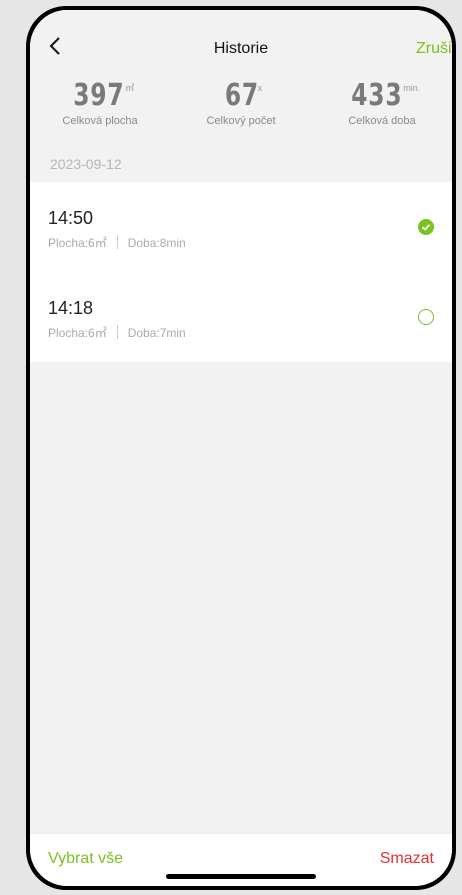  What do you see at coordinates (100, 121) in the screenshot?
I see `stat-label: Celková plocha` at bounding box center [100, 121].